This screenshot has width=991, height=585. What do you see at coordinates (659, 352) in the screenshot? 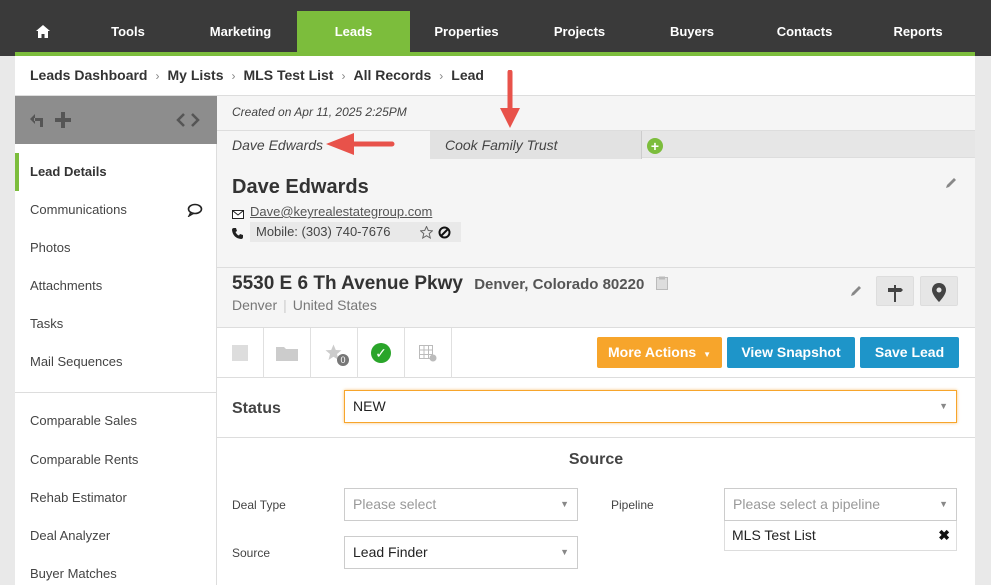
I see `more-actions-button: More Actions ▼` at bounding box center [659, 352].